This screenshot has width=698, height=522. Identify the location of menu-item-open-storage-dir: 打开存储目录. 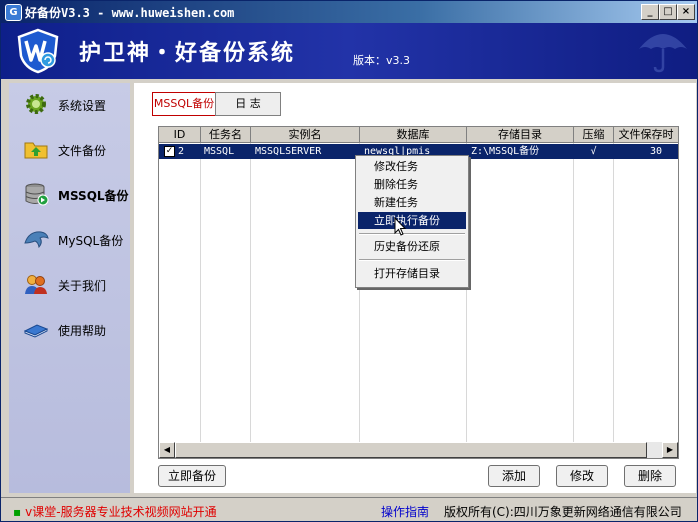
(412, 273).